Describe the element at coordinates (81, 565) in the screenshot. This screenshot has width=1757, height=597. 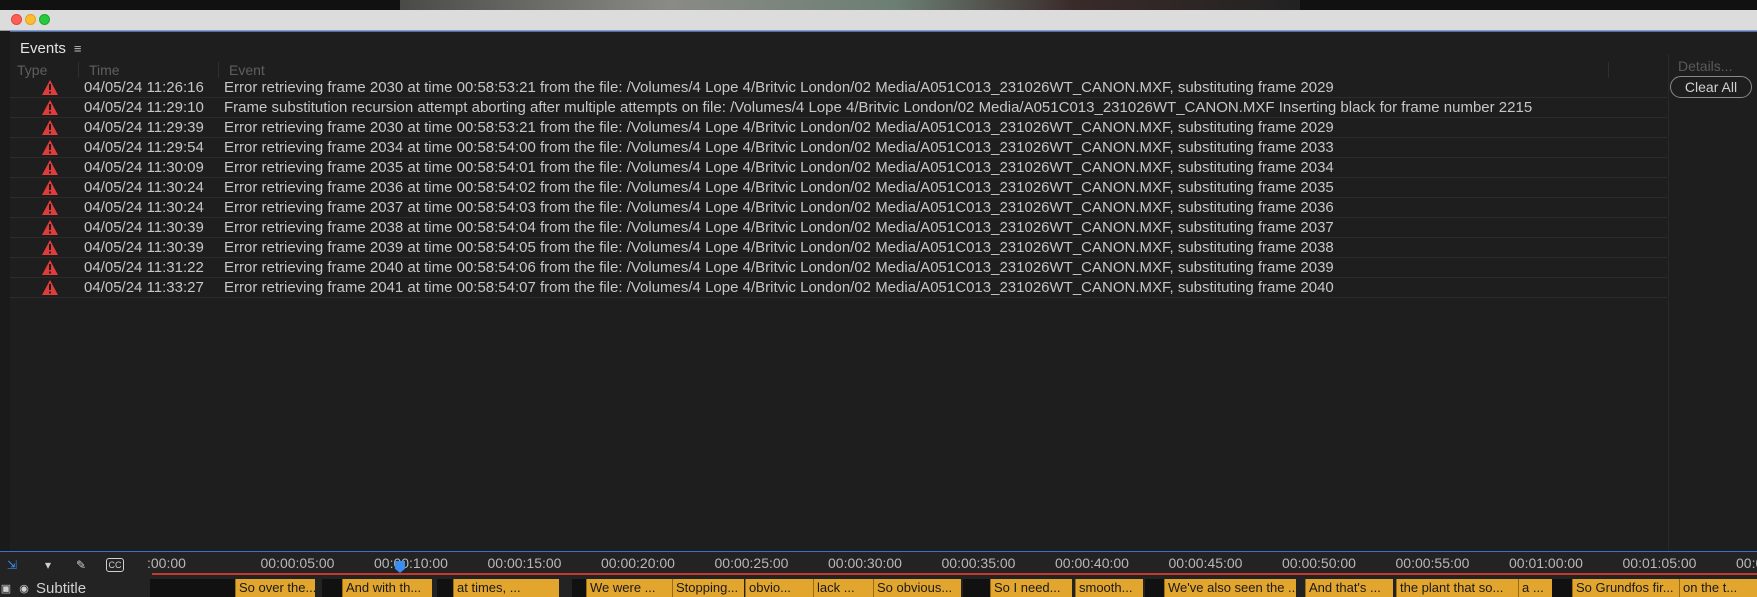
I see `wrench-icon: ✎` at that location.